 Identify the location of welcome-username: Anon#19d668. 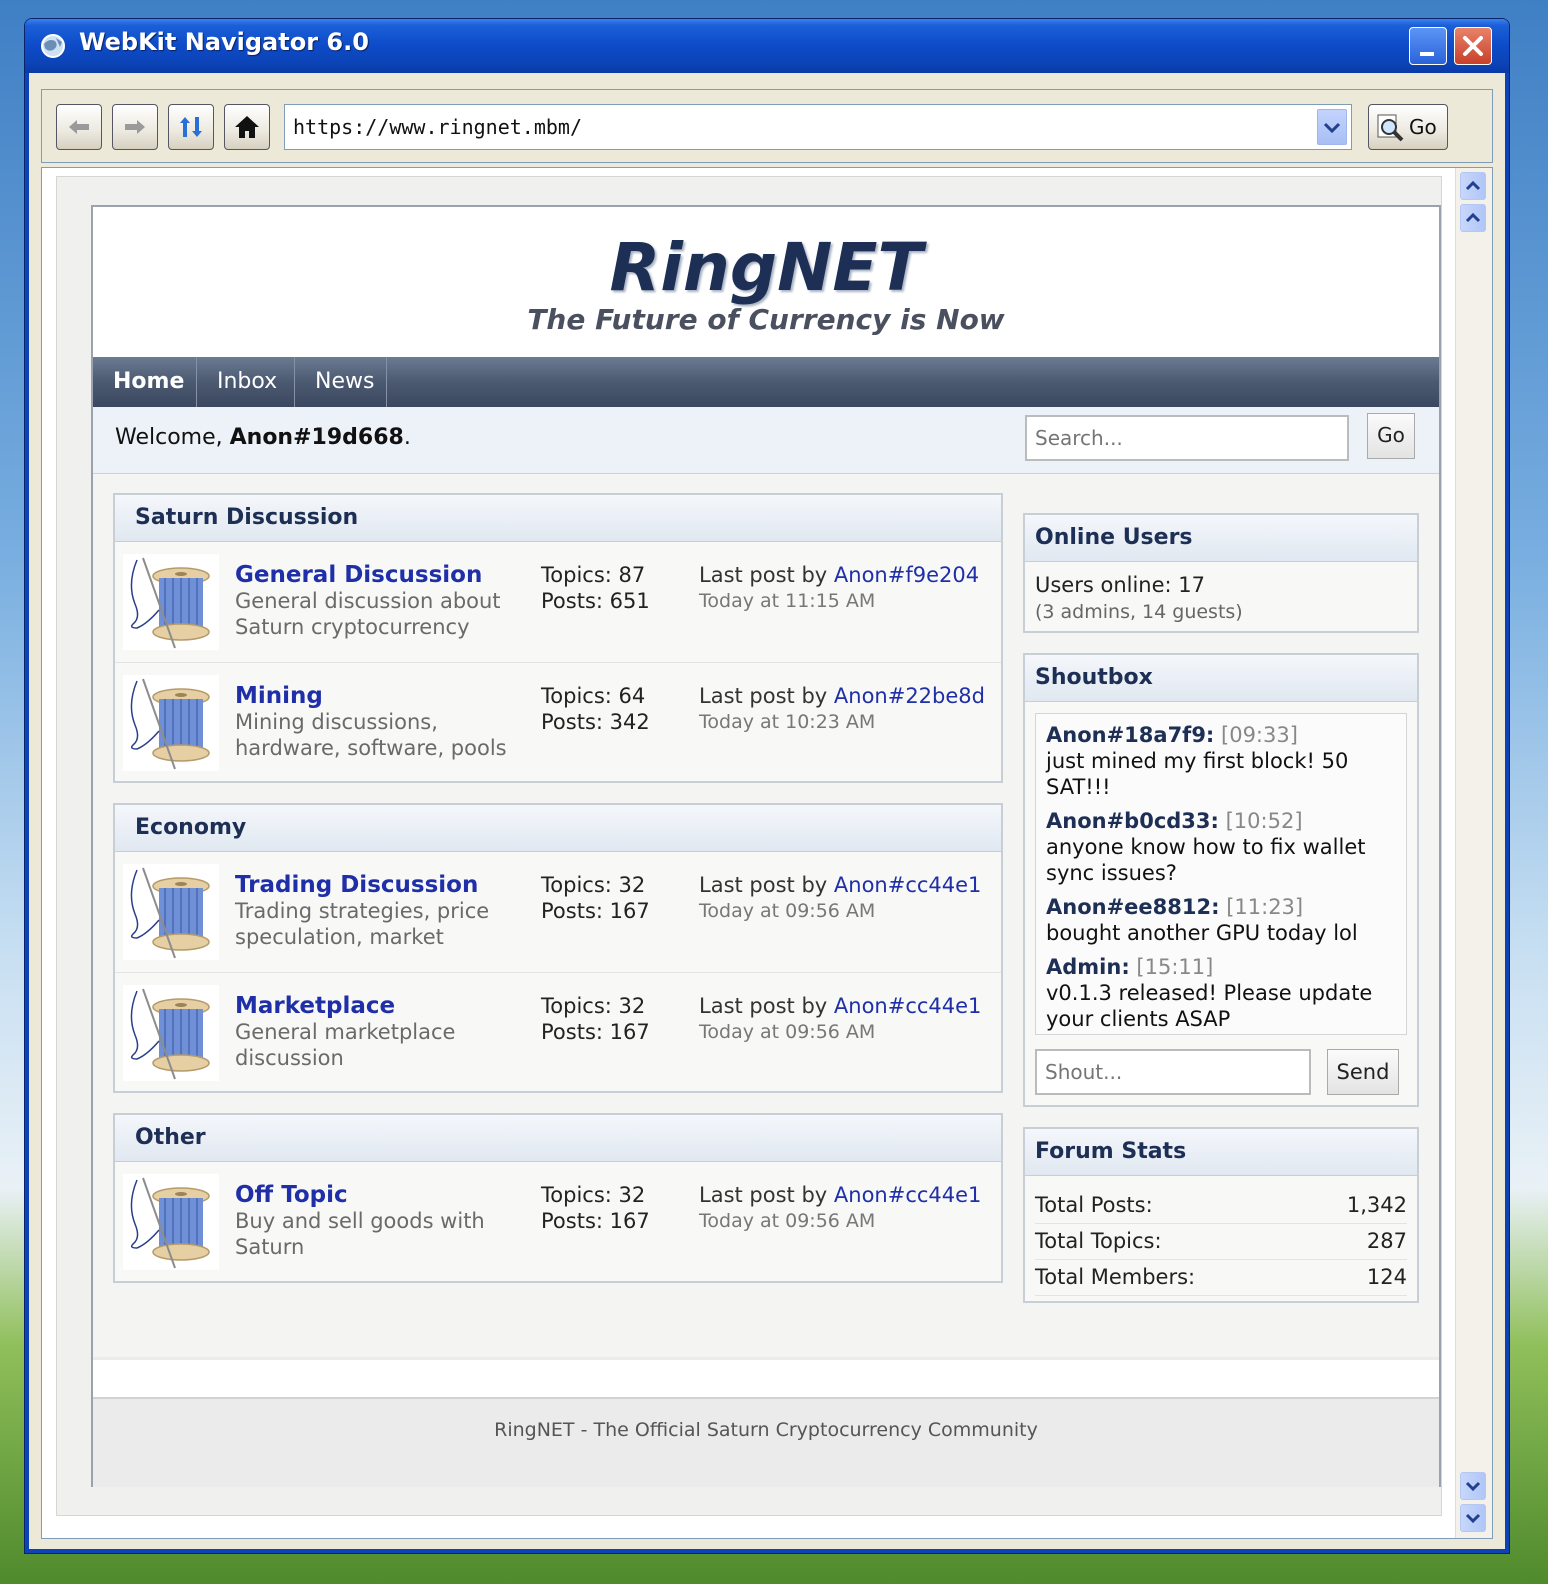
(316, 437).